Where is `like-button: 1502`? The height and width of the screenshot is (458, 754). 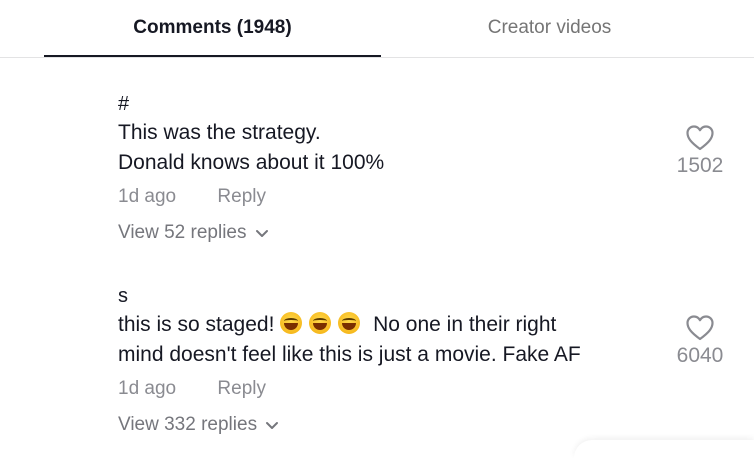
like-button: 1502 is located at coordinates (700, 151).